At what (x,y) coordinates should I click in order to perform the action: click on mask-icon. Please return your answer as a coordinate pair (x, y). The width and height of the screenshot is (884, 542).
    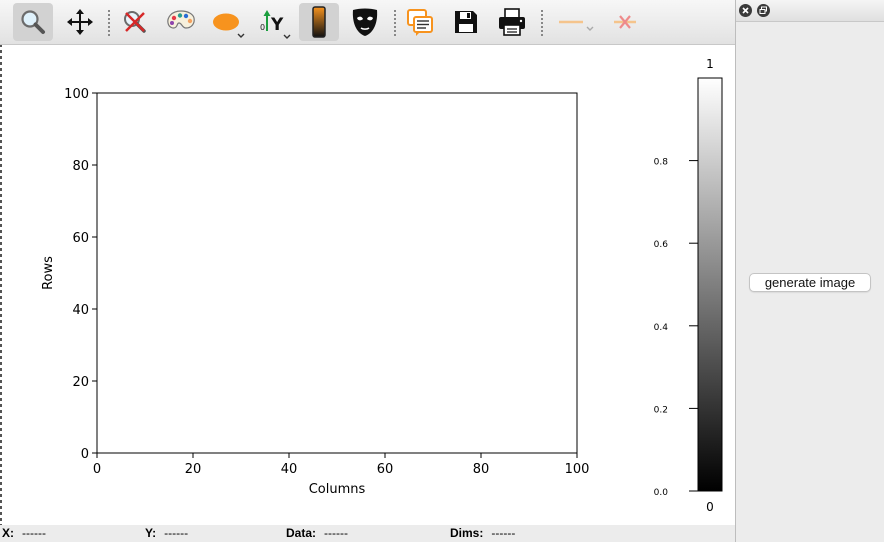
    Looking at the image, I should click on (365, 22).